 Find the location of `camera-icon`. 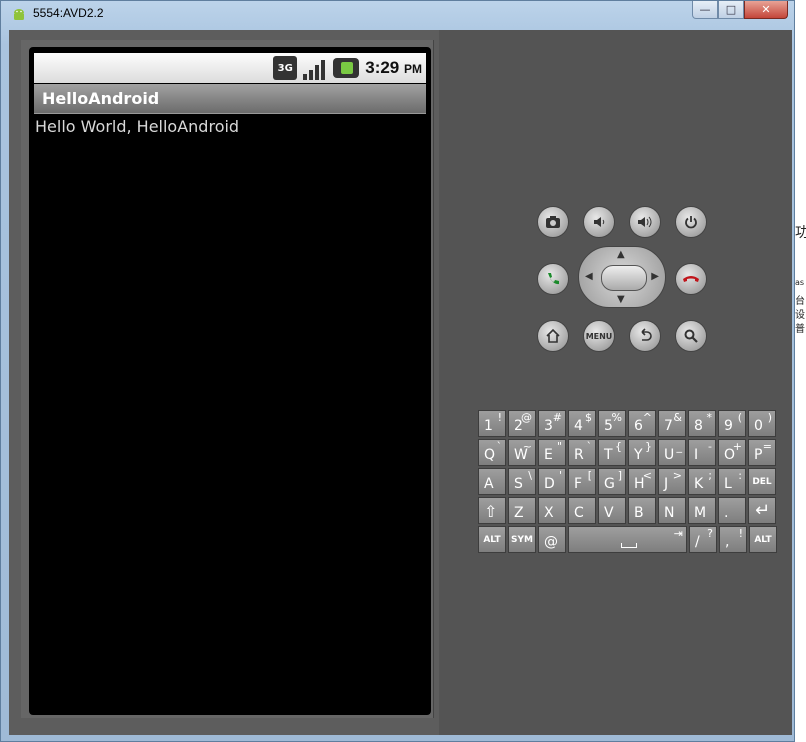

camera-icon is located at coordinates (553, 222).